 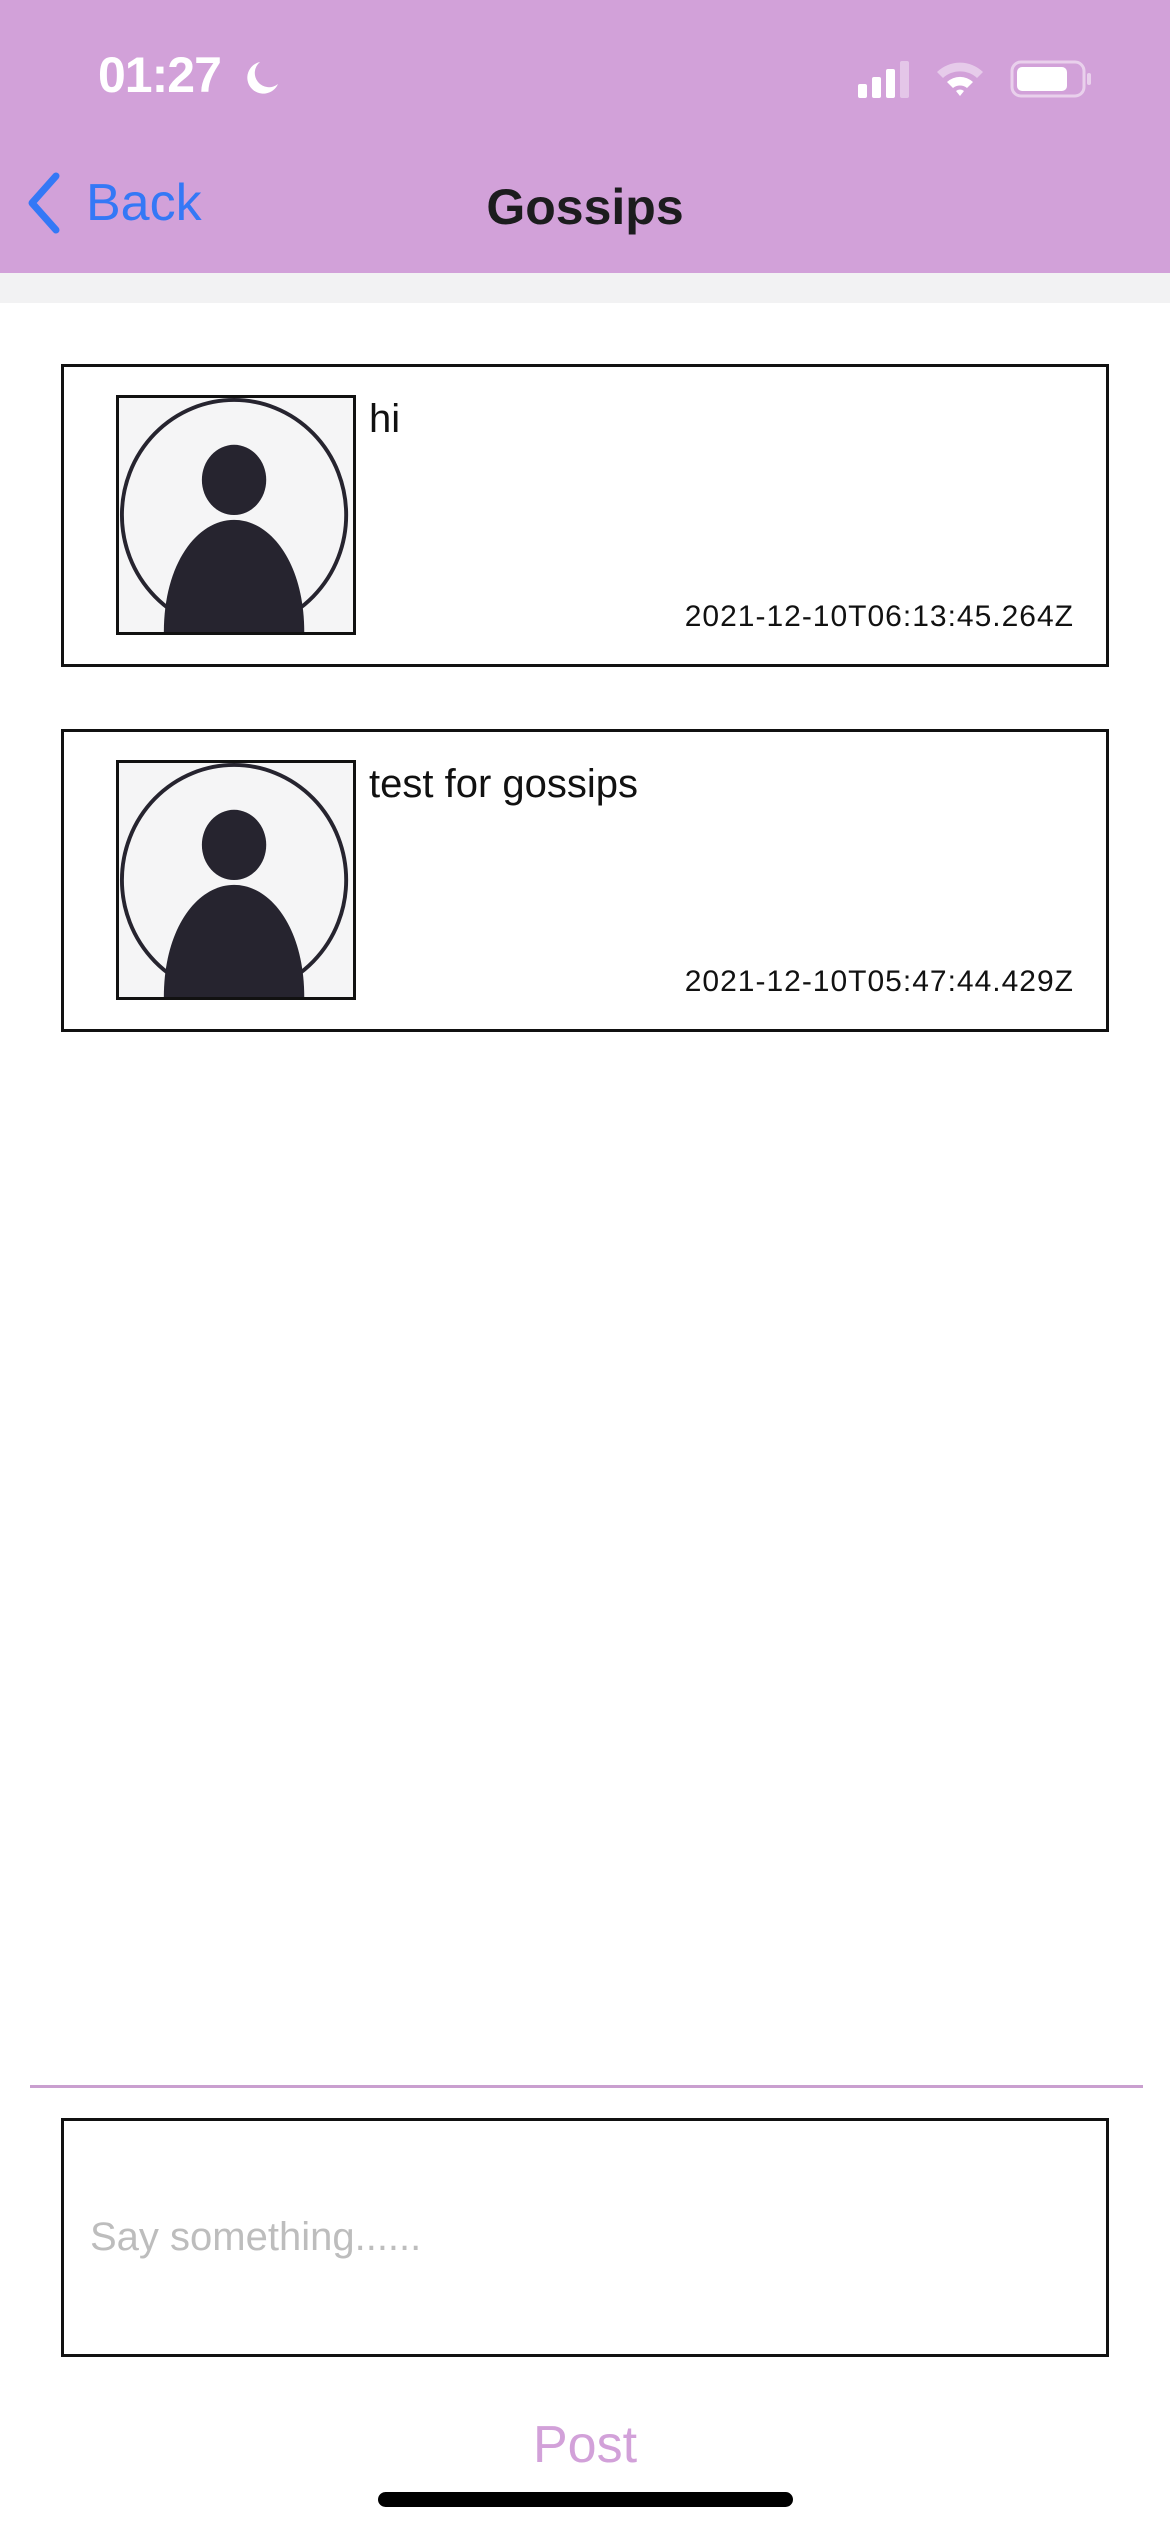 What do you see at coordinates (879, 616) in the screenshot?
I see `post-timestamp: 2021-12-10T06:13:45.264Z` at bounding box center [879, 616].